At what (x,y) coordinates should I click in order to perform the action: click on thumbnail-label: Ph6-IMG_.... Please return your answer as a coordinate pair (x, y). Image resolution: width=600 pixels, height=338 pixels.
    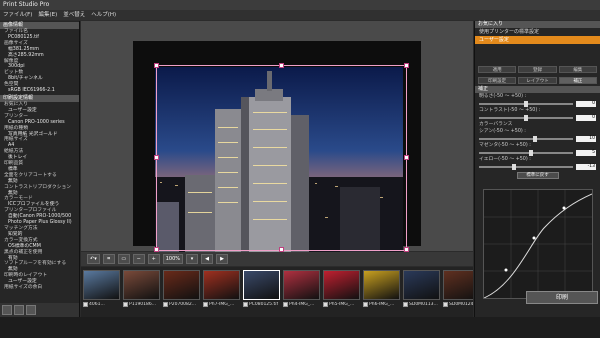
    Looking at the image, I should click on (381, 304).